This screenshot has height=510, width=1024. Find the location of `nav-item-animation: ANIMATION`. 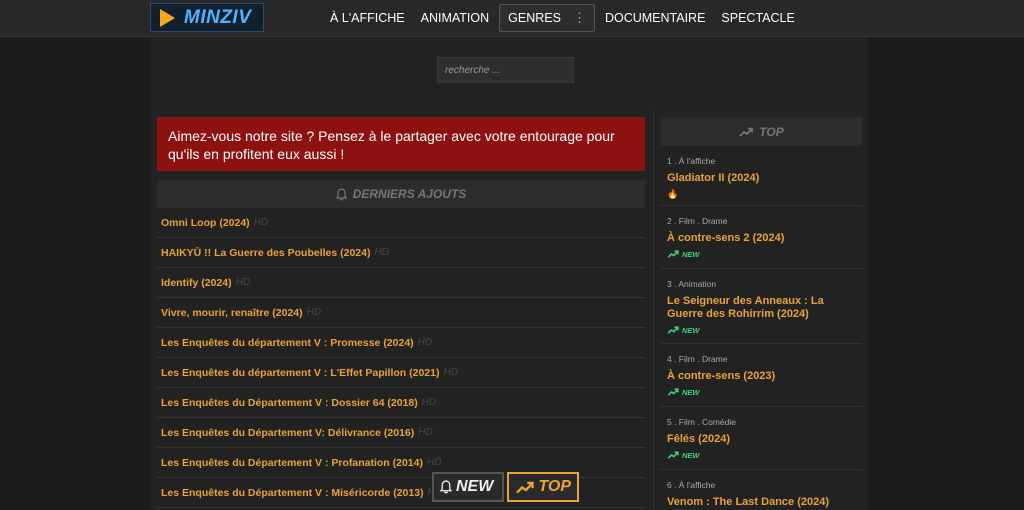

nav-item-animation: ANIMATION is located at coordinates (455, 18).